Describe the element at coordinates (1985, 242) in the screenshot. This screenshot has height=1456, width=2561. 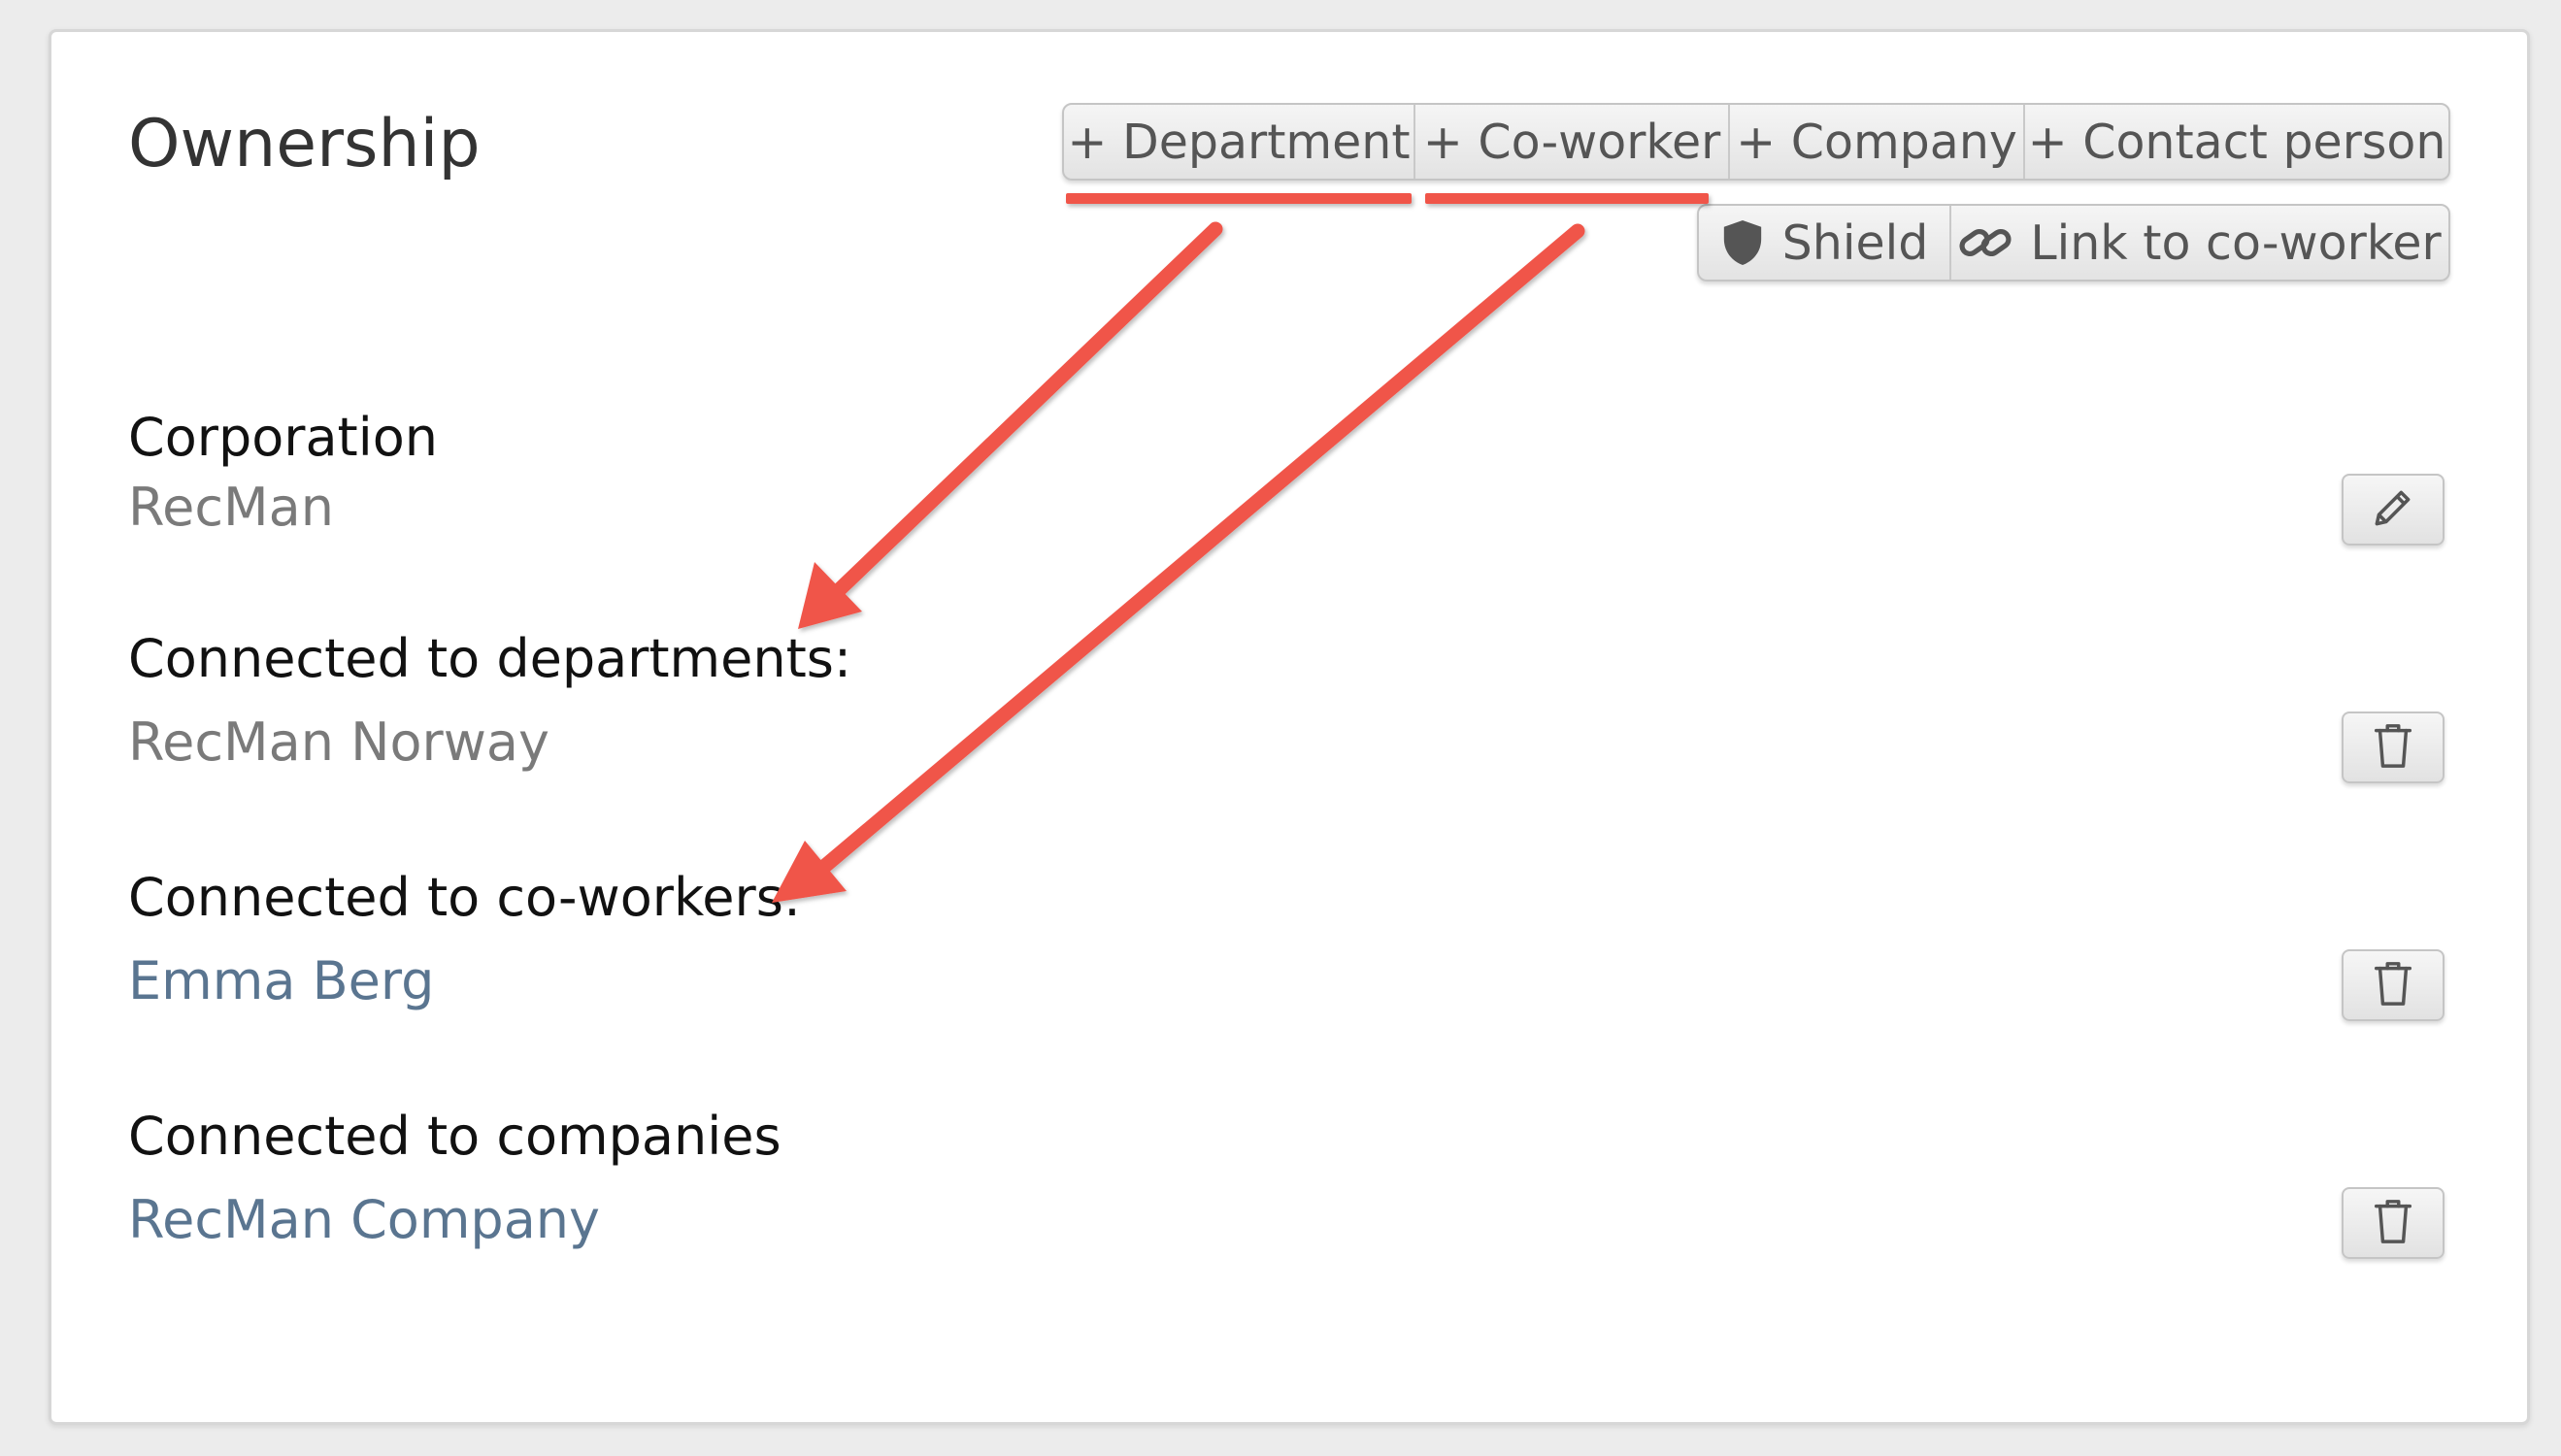
I see `link-icon` at that location.